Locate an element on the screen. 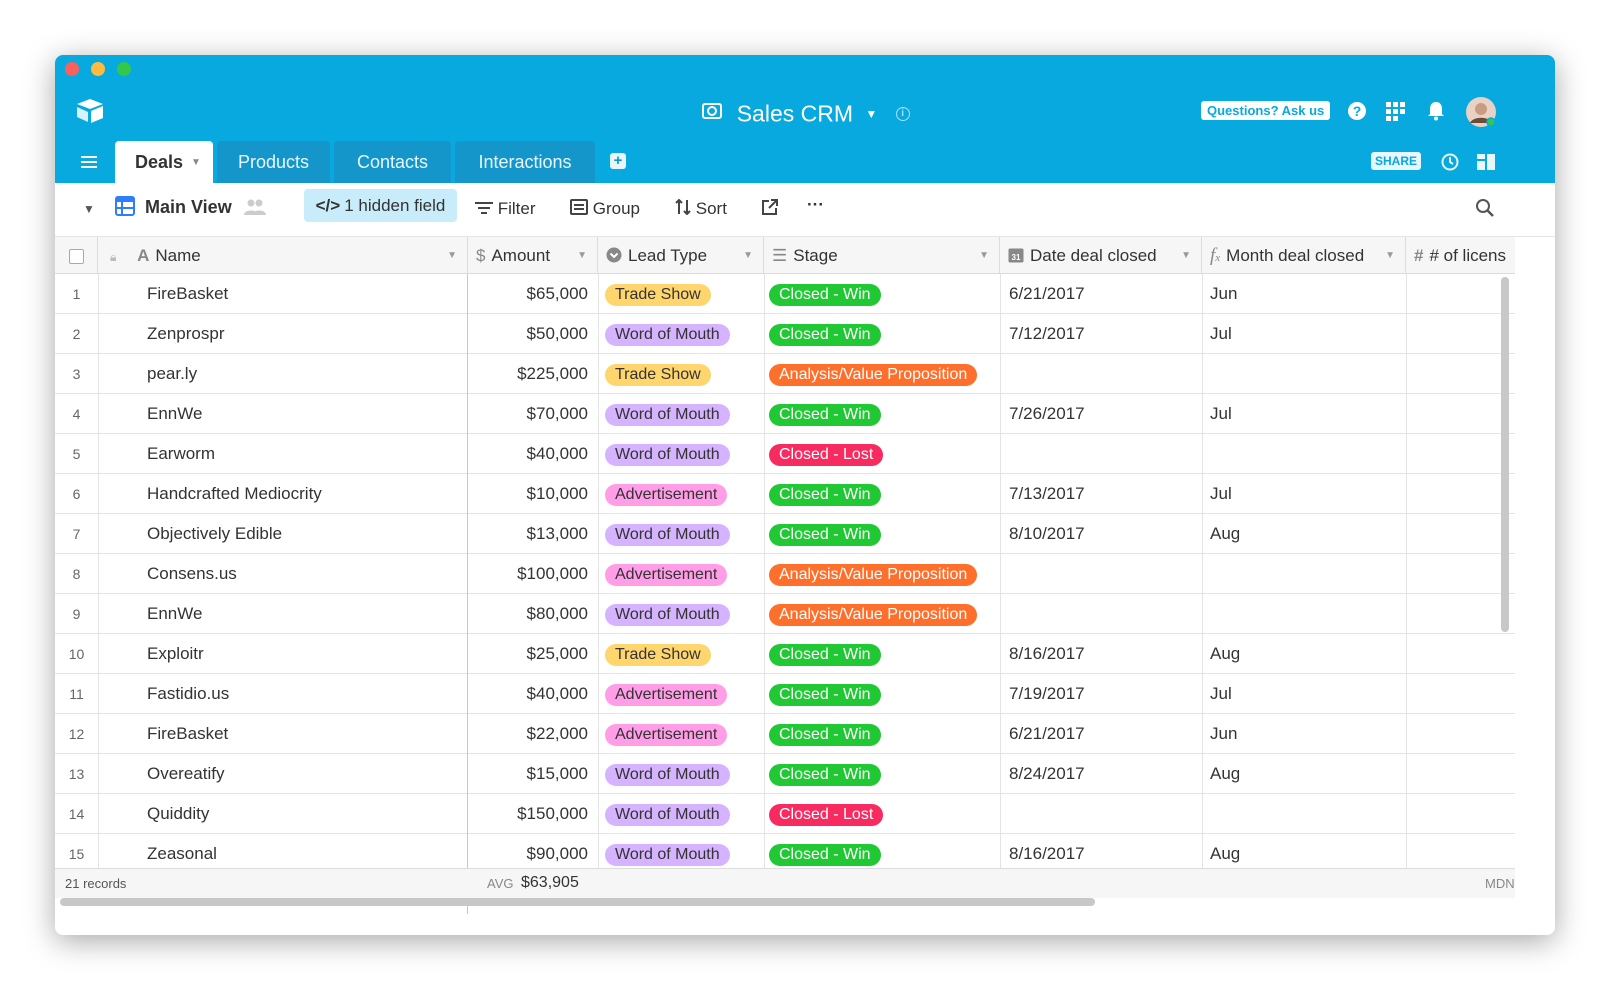 The height and width of the screenshot is (991, 1610). filter-button: Filter is located at coordinates (505, 209).